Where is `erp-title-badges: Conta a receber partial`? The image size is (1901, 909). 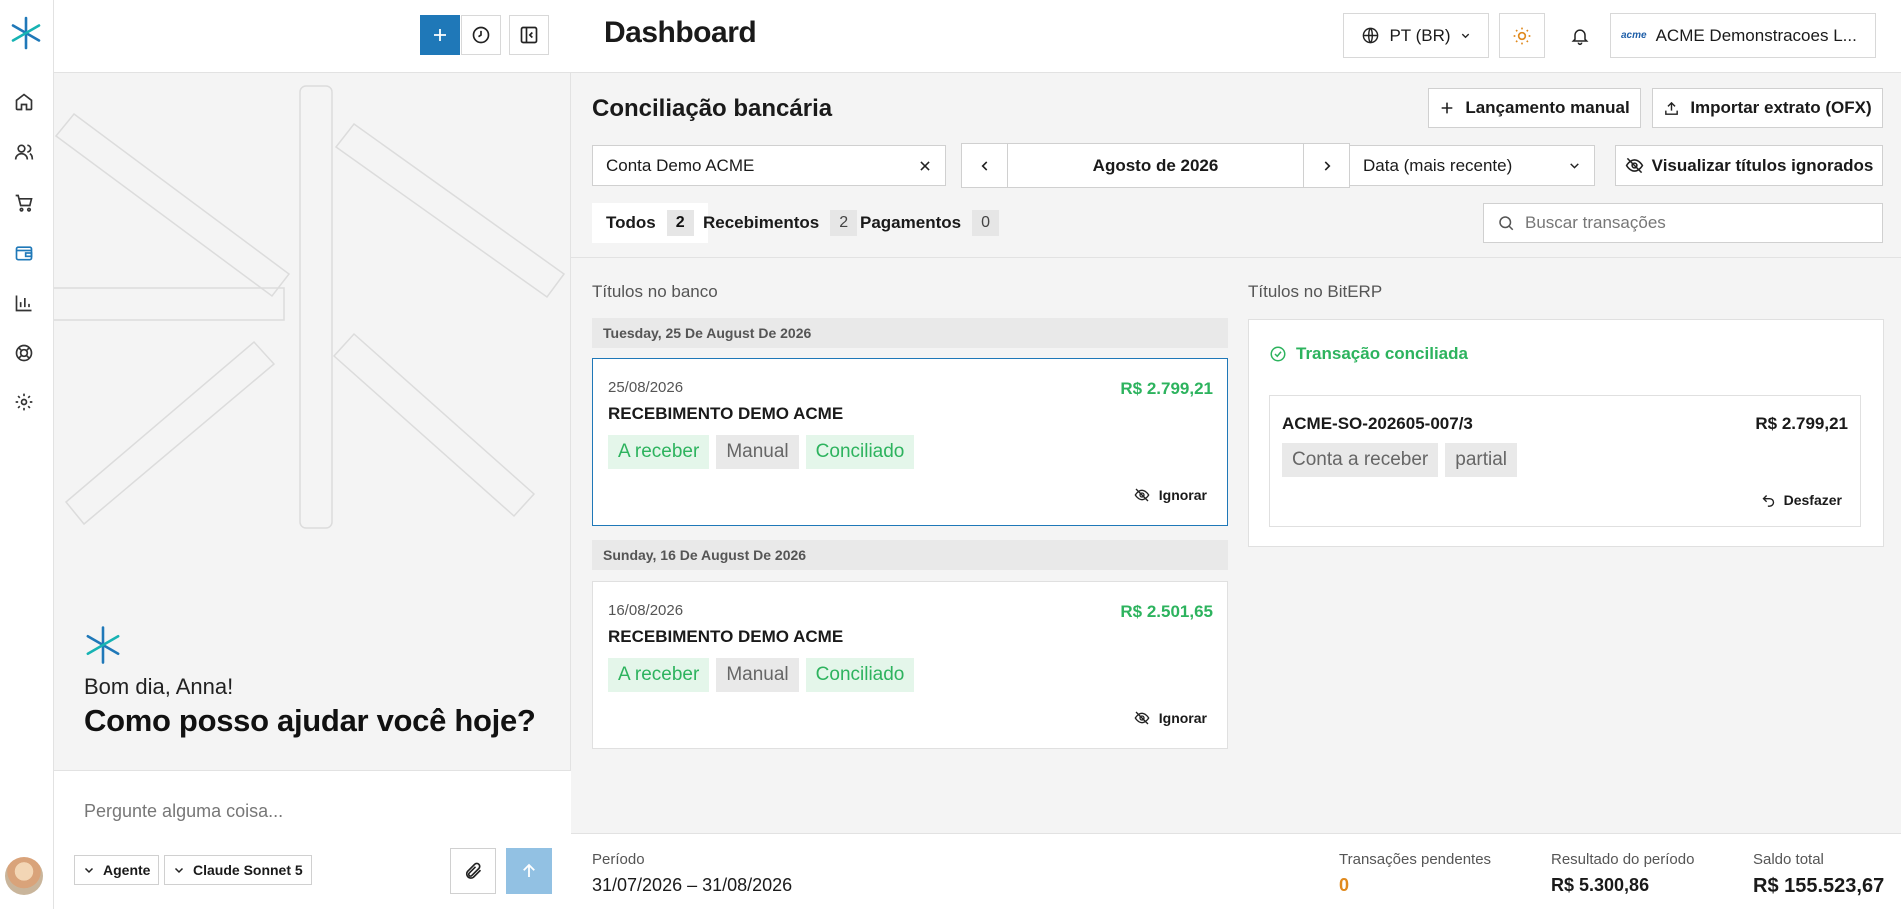 erp-title-badges: Conta a receber partial is located at coordinates (1399, 460).